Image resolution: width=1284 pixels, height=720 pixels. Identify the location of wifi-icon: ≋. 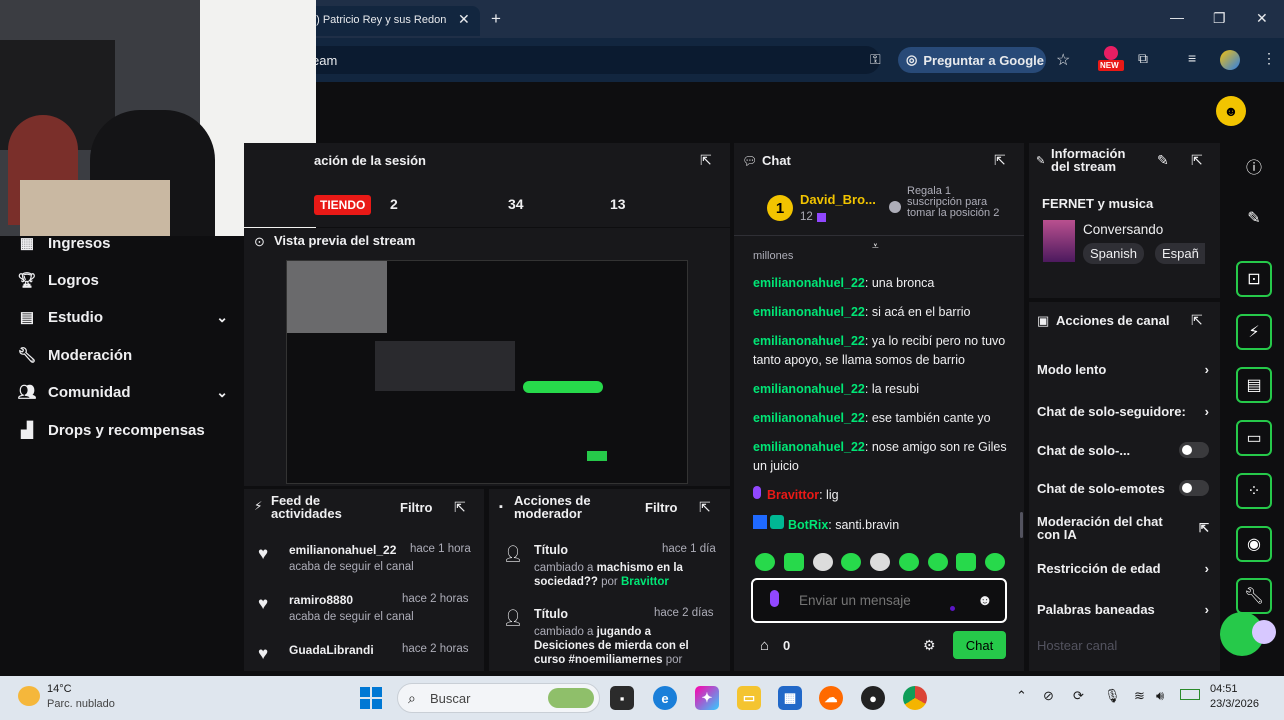
(1139, 696).